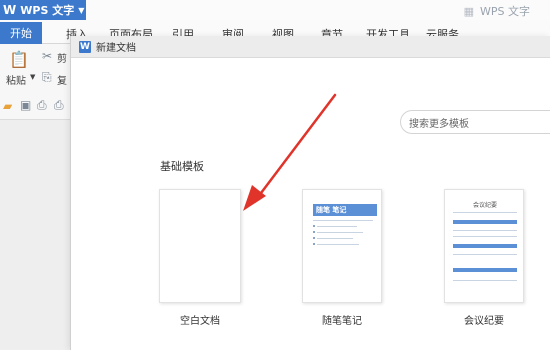  I want to click on scissors-icon: ✂, so click(47, 56).